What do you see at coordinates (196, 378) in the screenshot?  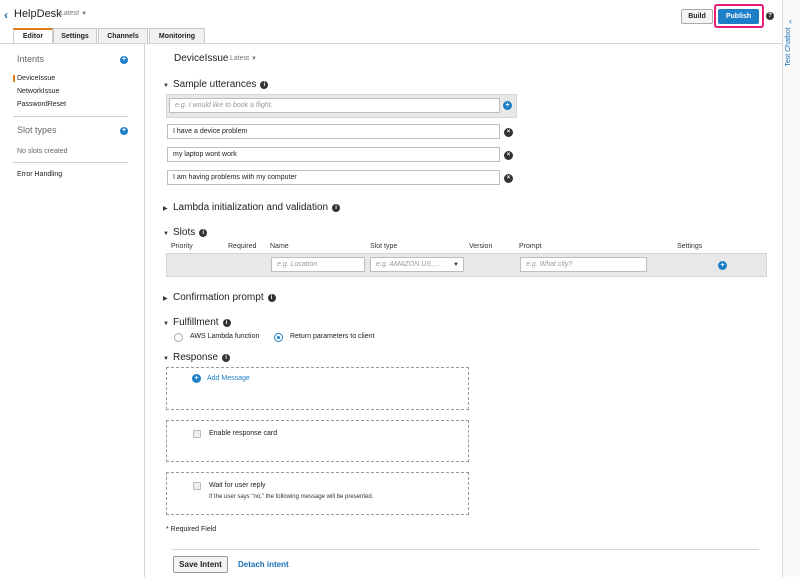 I see `add-message-icon: +` at bounding box center [196, 378].